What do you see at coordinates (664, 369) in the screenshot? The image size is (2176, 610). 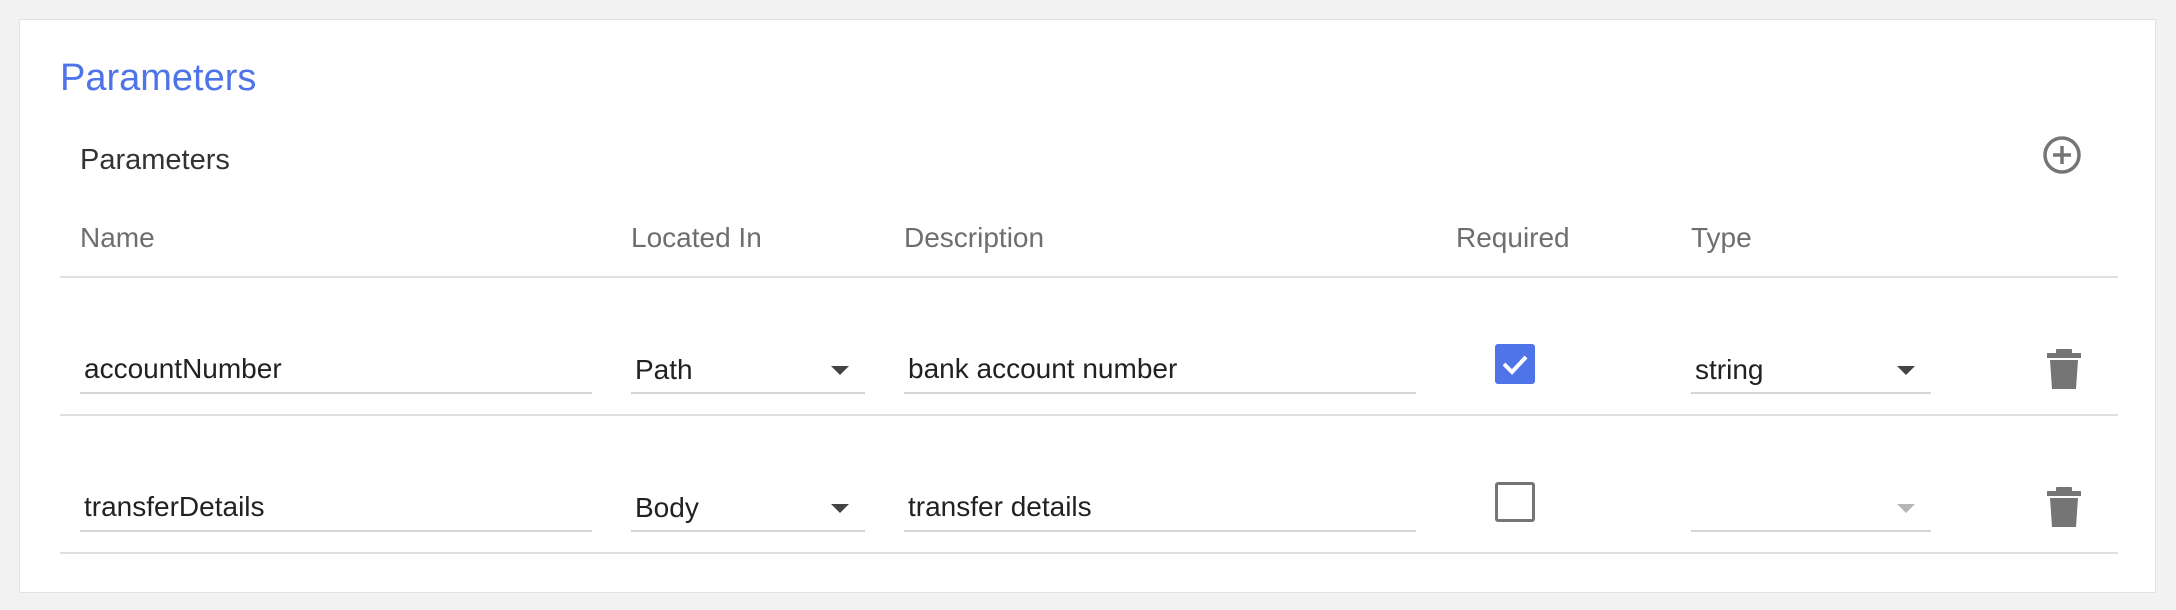 I see `located-in-value: Path` at bounding box center [664, 369].